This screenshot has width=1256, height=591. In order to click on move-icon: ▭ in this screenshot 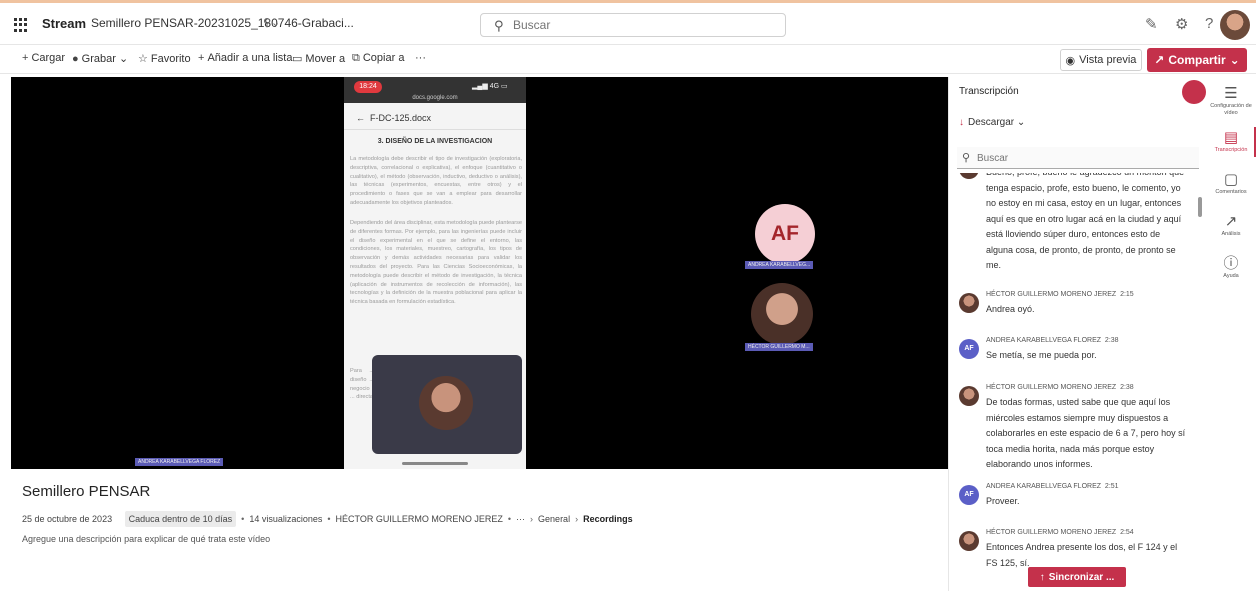, I will do `click(297, 59)`.